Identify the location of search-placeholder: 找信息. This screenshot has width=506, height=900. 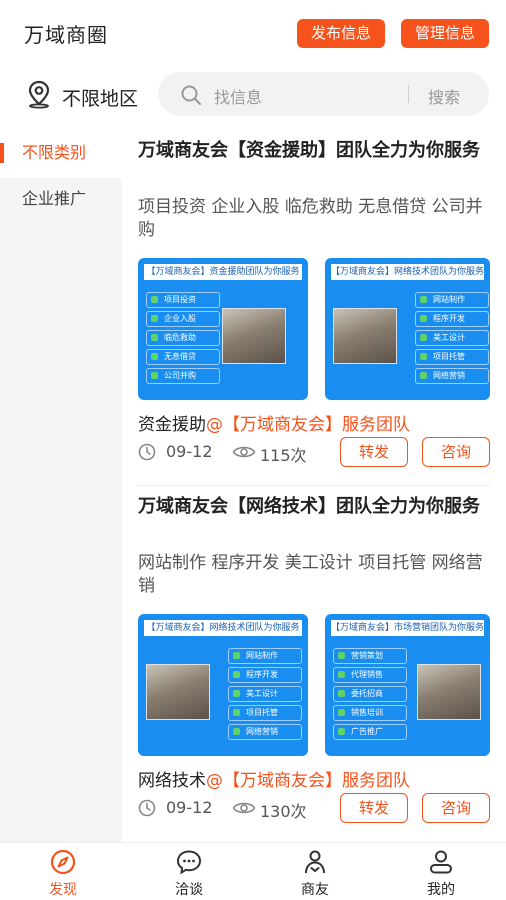
(238, 97).